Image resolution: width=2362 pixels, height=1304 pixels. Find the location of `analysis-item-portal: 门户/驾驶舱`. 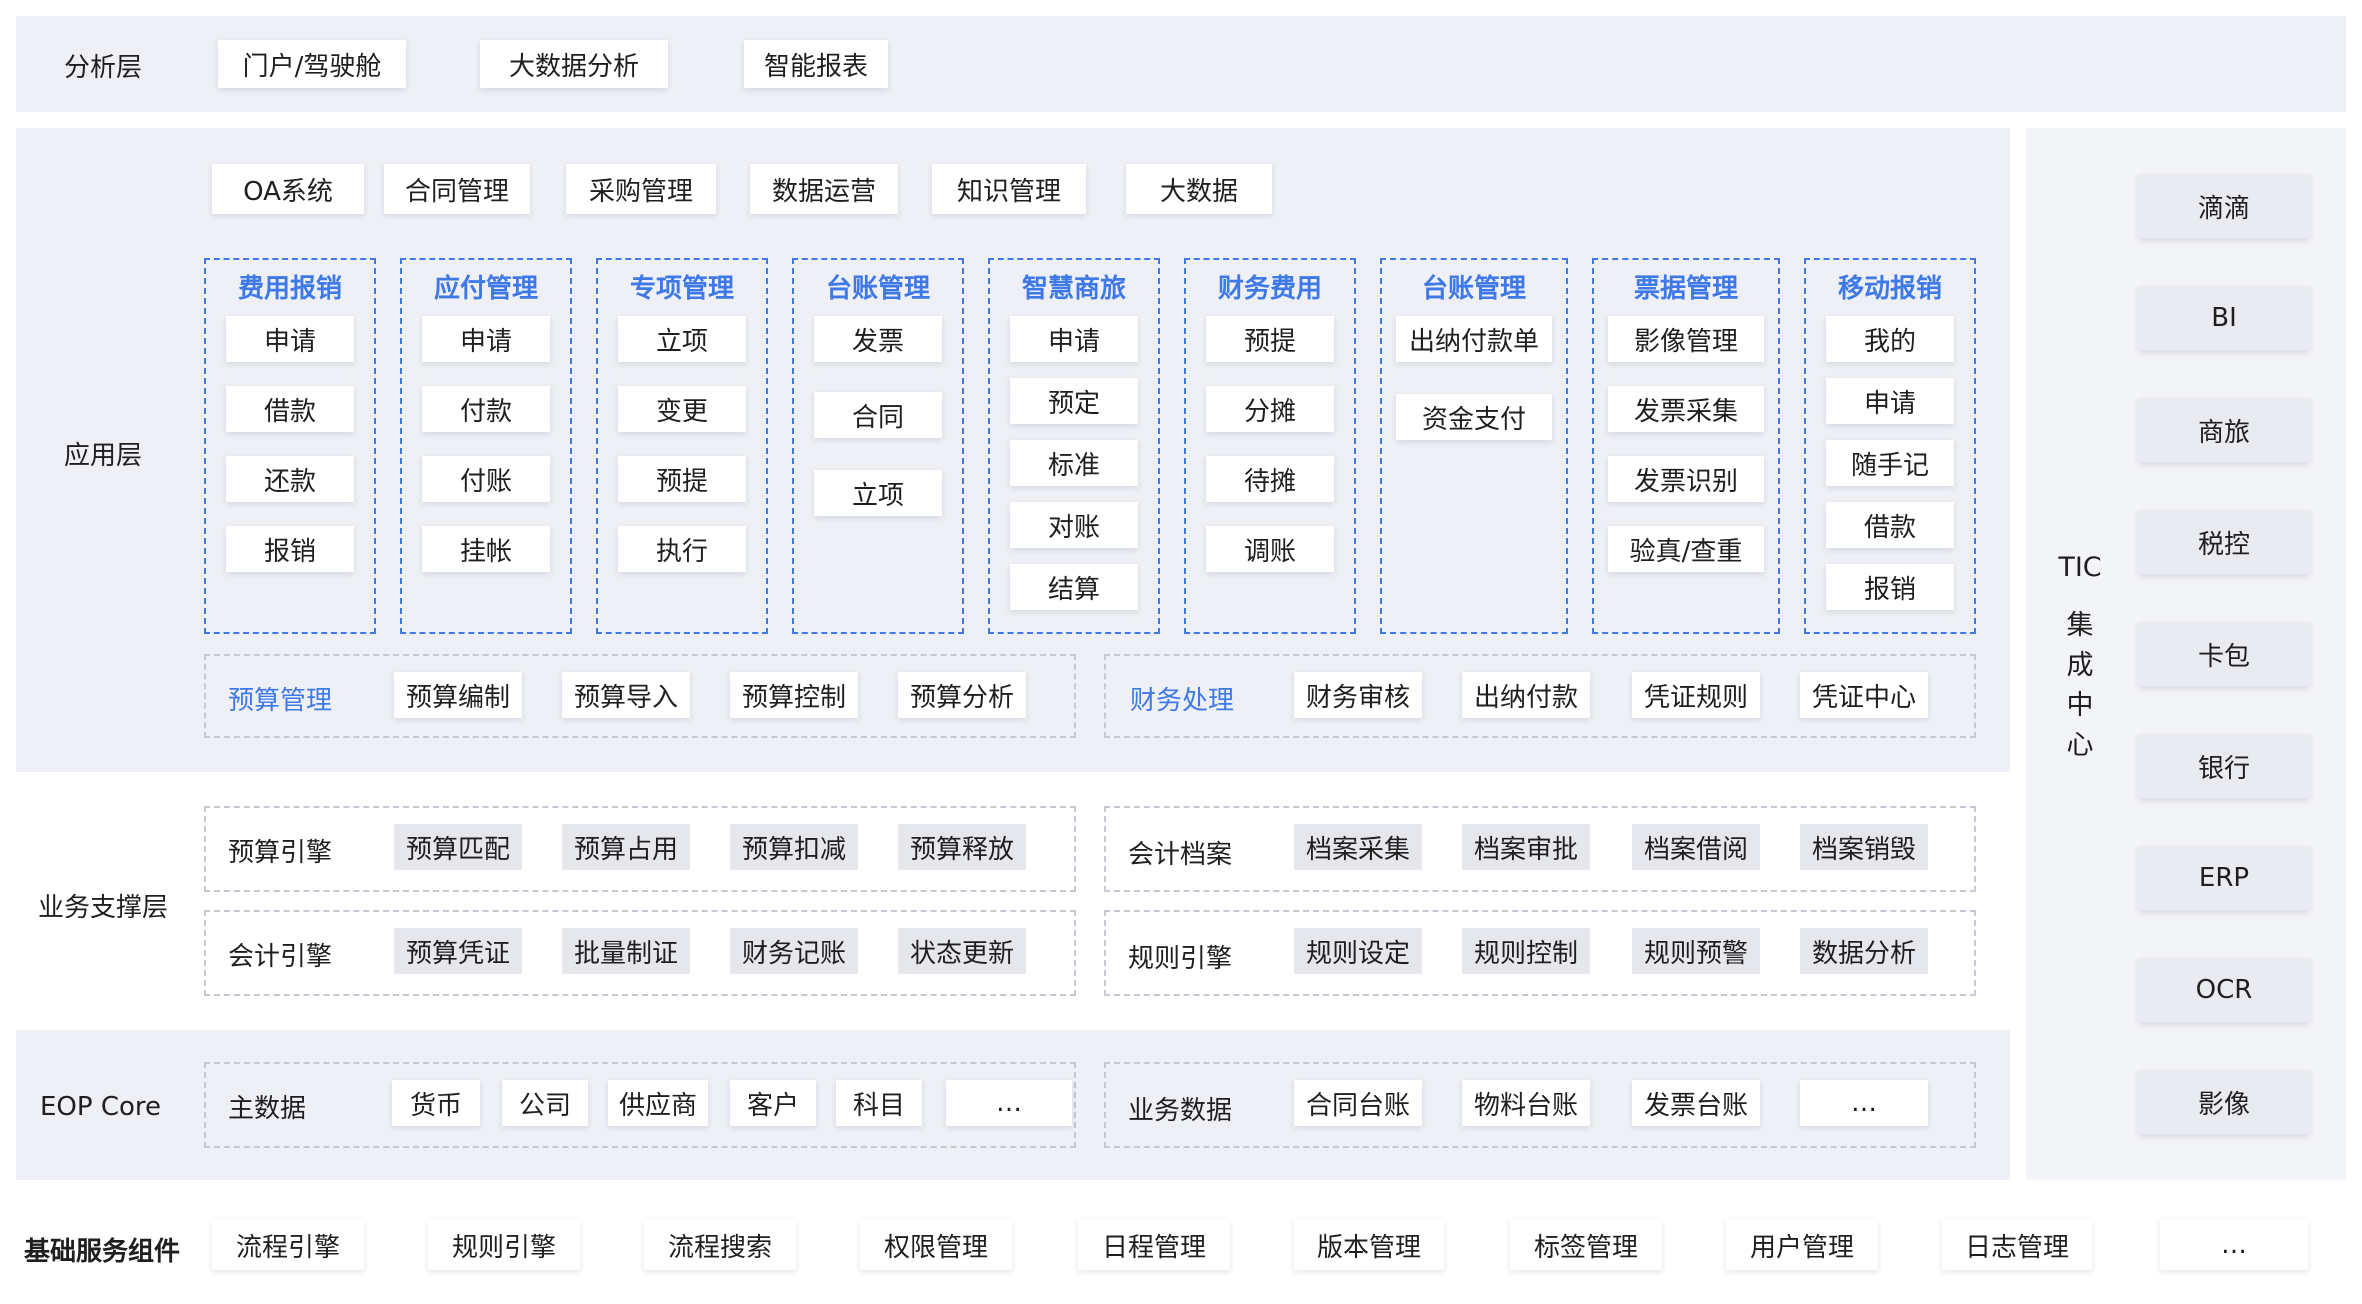

analysis-item-portal: 门户/驾驶舱 is located at coordinates (312, 64).